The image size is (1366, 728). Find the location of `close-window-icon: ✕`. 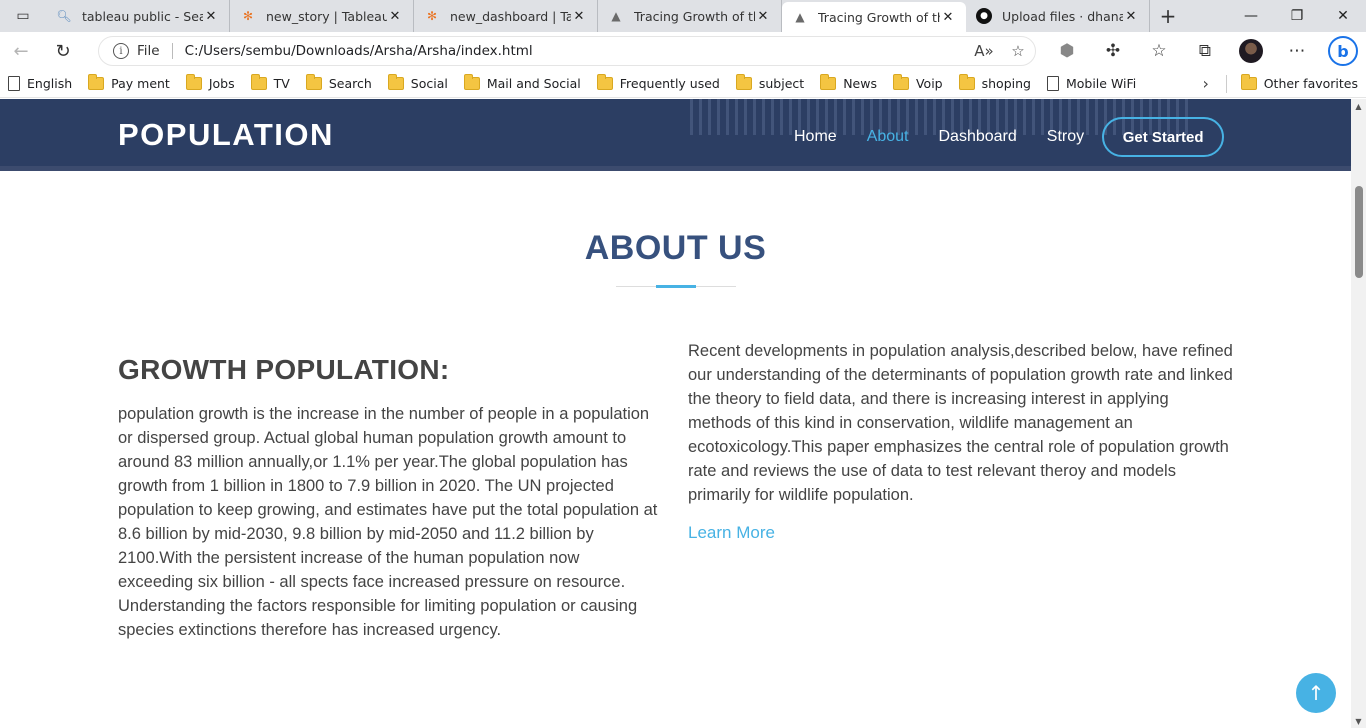

close-window-icon: ✕ is located at coordinates (1343, 16).